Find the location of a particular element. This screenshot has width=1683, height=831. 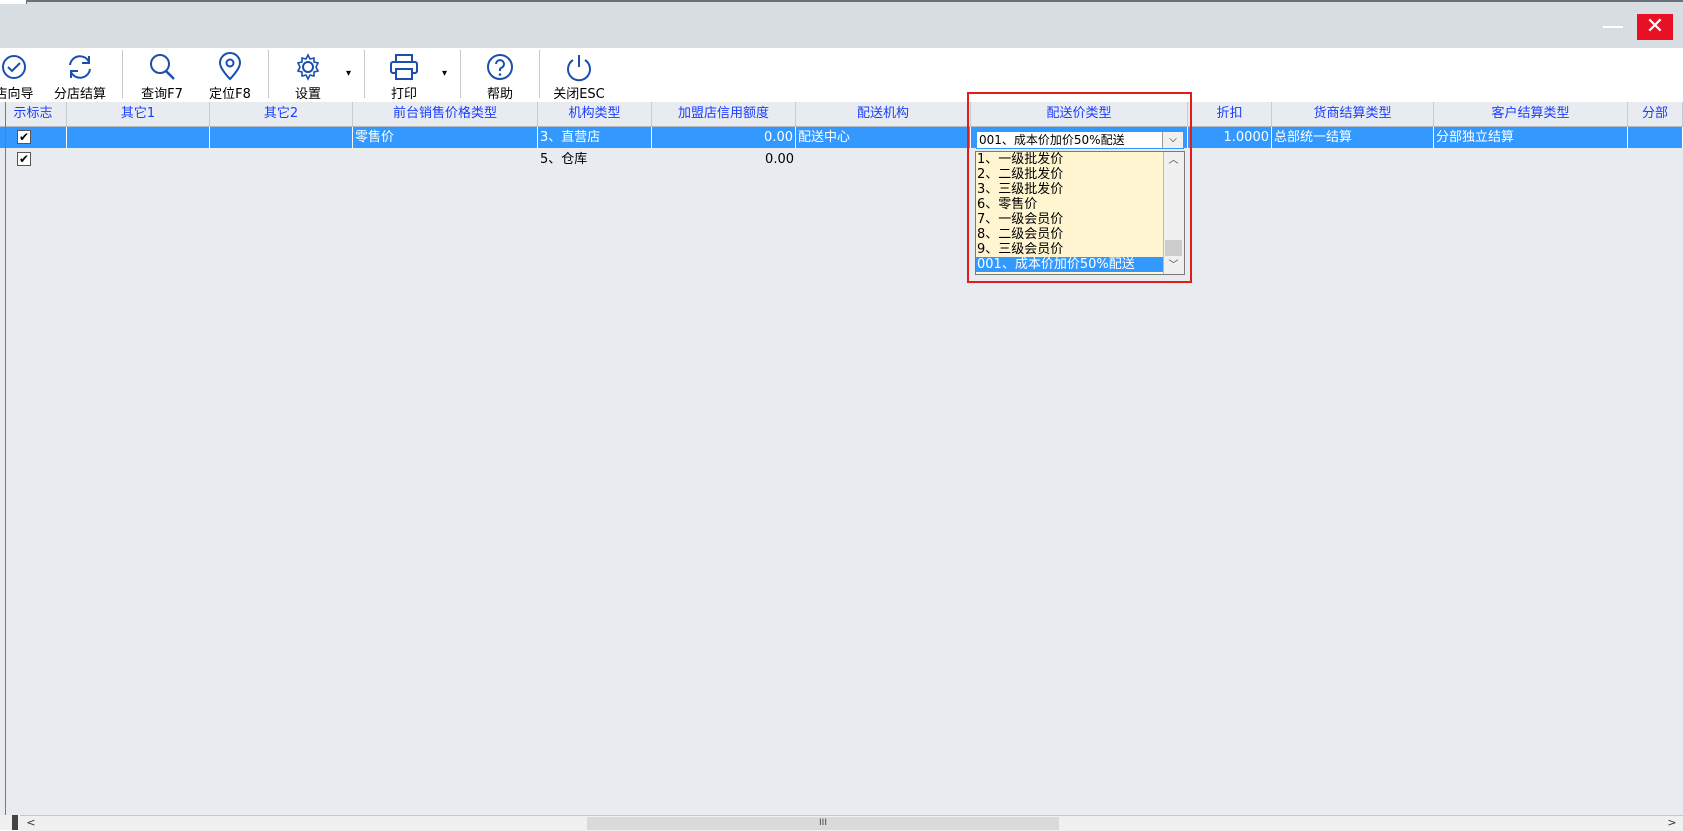

query-button: 查询F7 is located at coordinates (162, 75).